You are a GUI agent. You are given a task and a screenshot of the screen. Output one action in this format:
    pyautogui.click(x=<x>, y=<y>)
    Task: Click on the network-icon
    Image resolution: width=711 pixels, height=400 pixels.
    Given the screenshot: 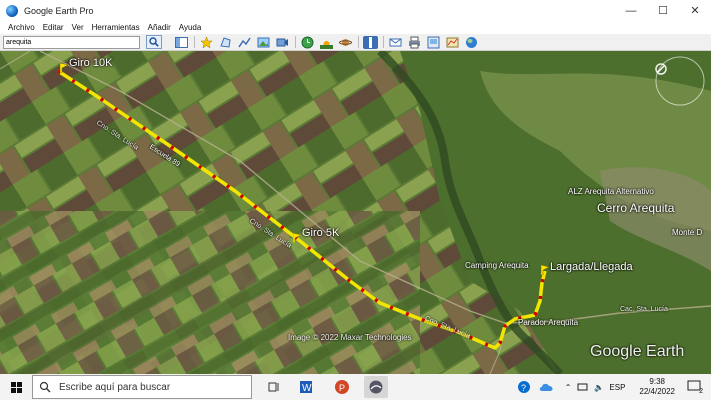 What is the action you would take?
    pyautogui.click(x=583, y=387)
    